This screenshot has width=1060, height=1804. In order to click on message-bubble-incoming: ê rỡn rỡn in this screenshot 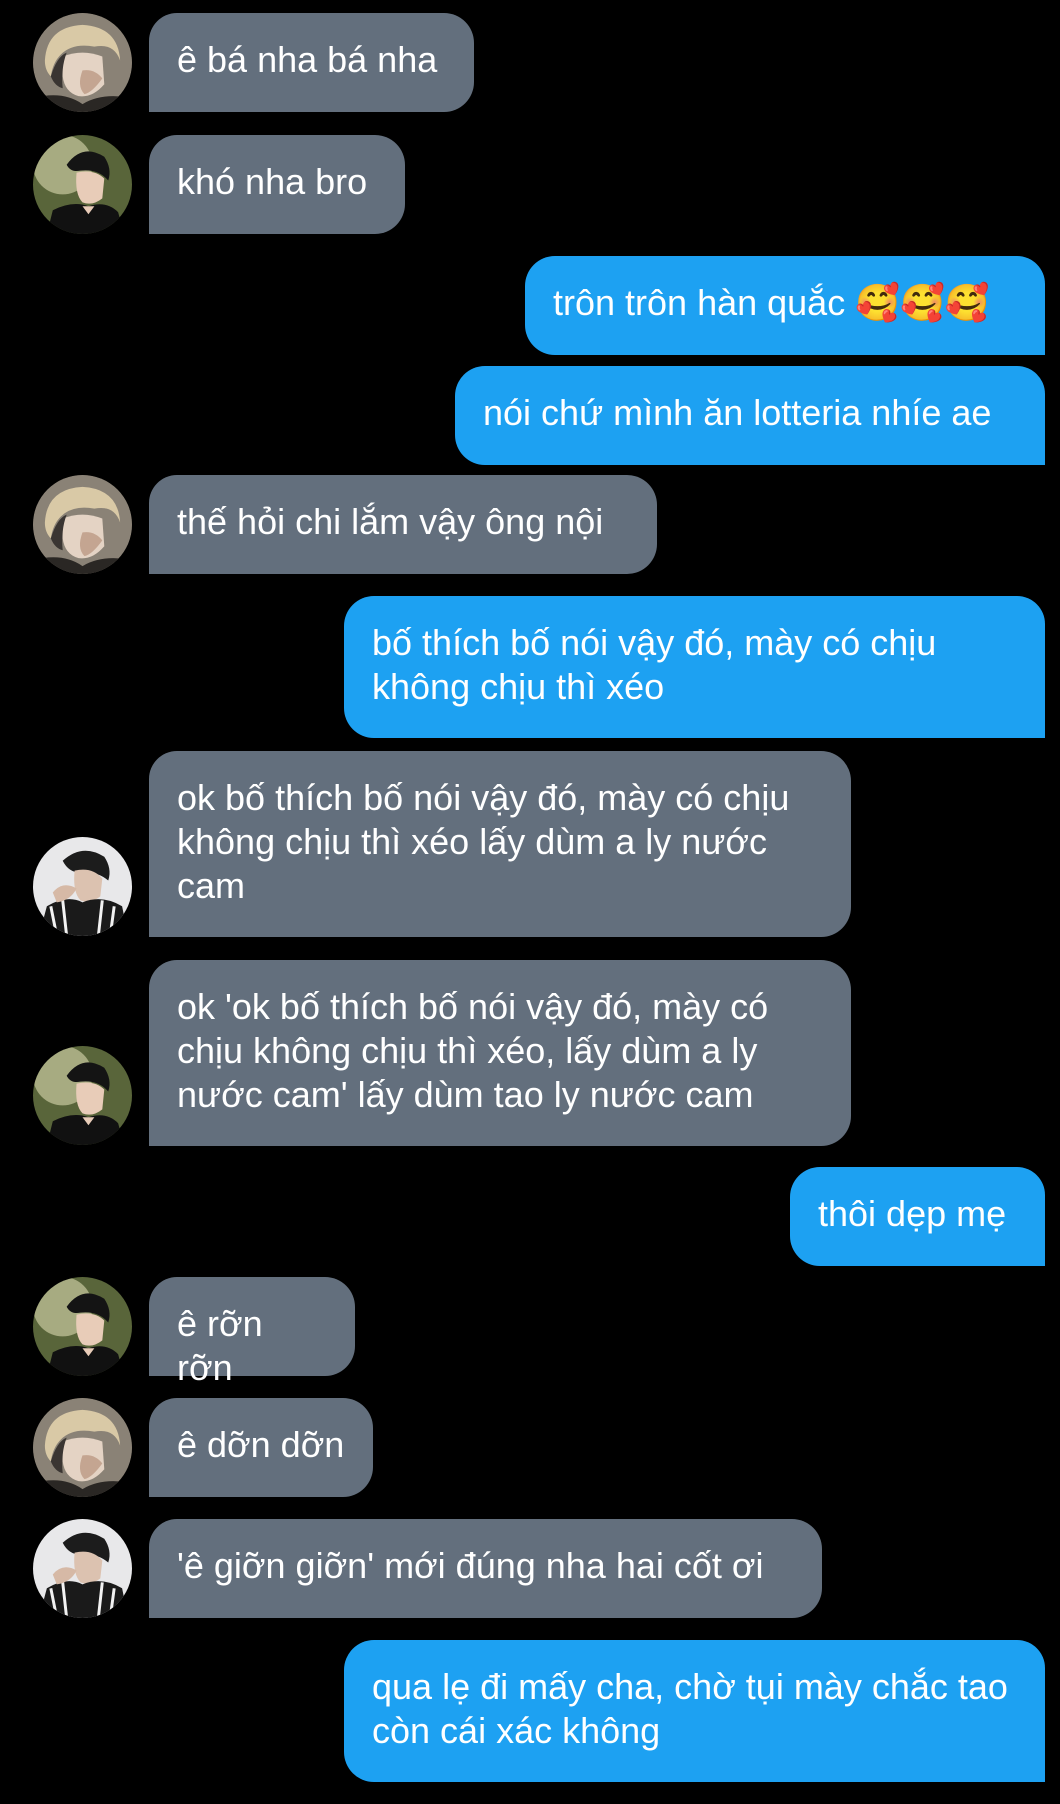, I will do `click(252, 1332)`.